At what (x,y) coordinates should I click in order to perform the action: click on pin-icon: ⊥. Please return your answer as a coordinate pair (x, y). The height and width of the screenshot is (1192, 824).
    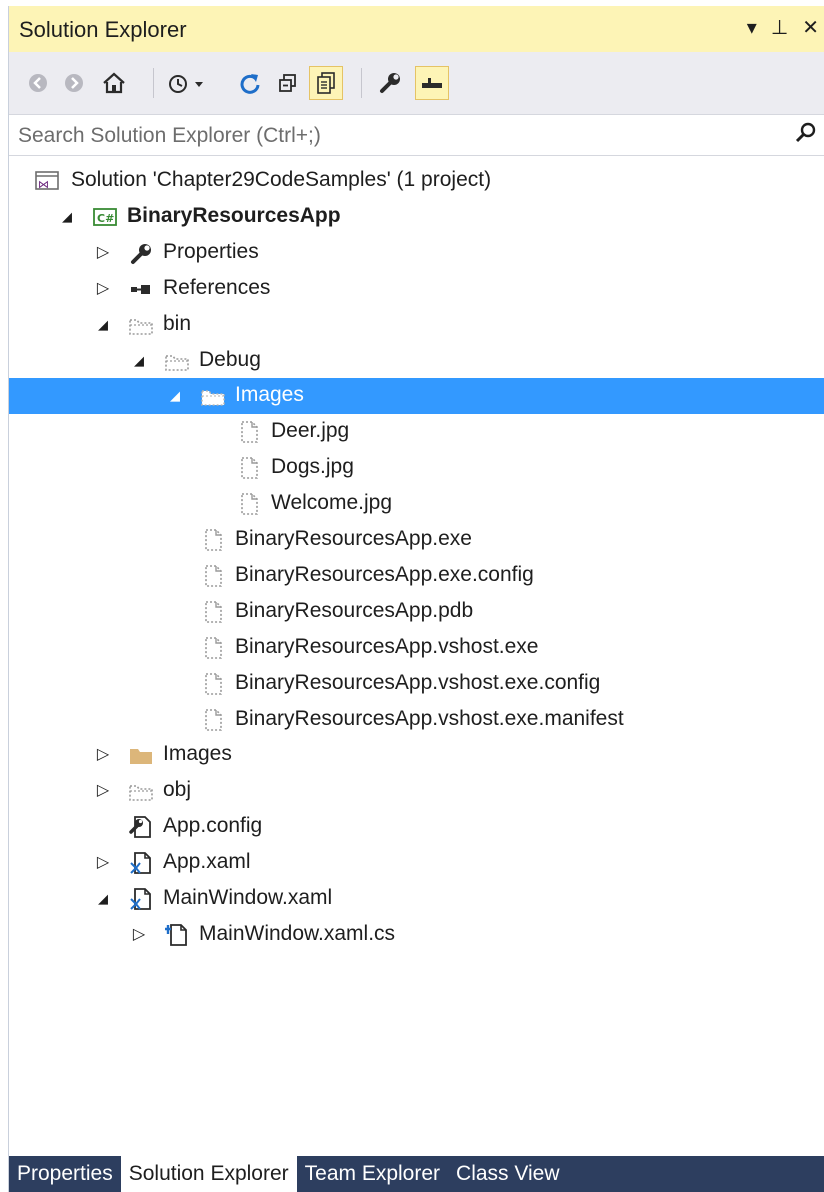
    Looking at the image, I should click on (779, 28).